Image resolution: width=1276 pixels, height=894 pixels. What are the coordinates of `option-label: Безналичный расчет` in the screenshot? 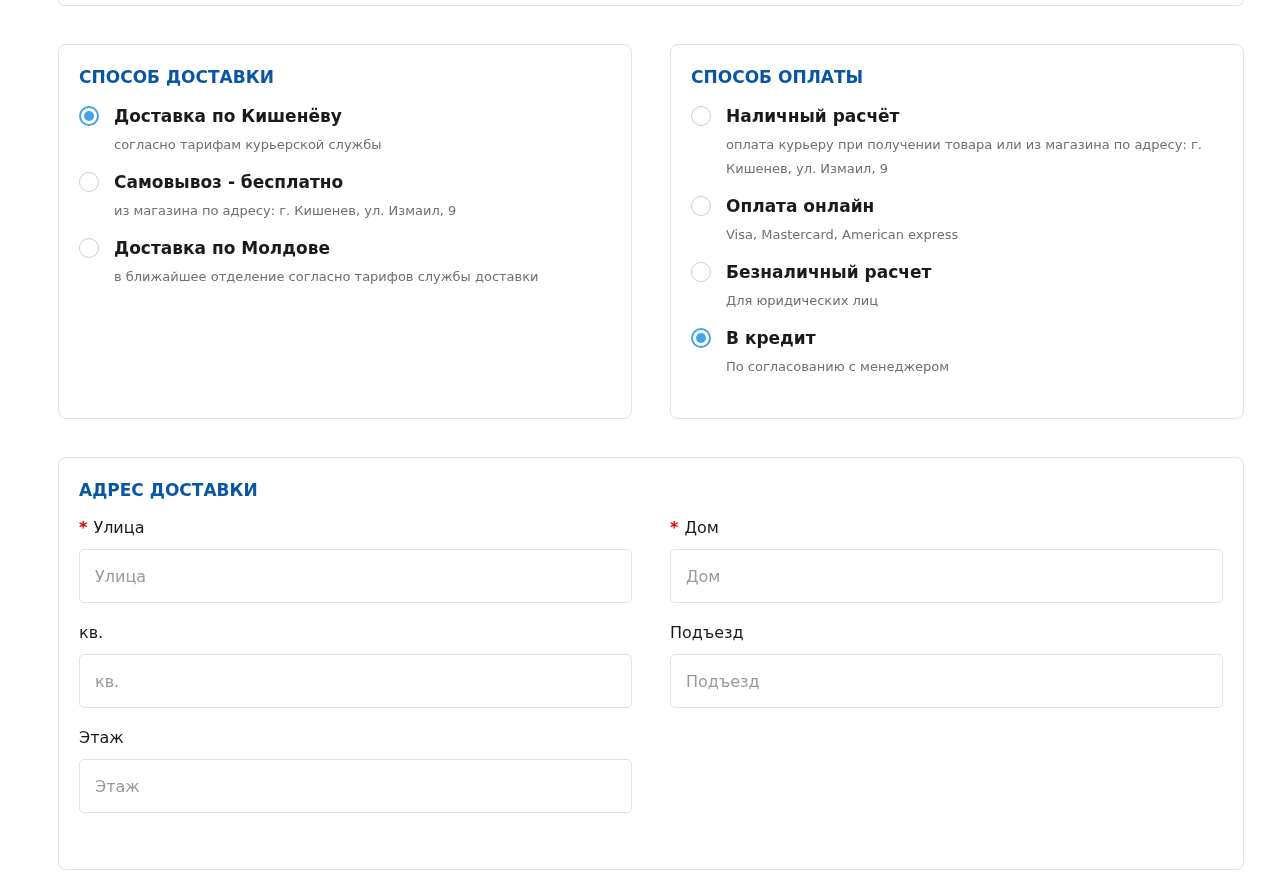 It's located at (829, 272).